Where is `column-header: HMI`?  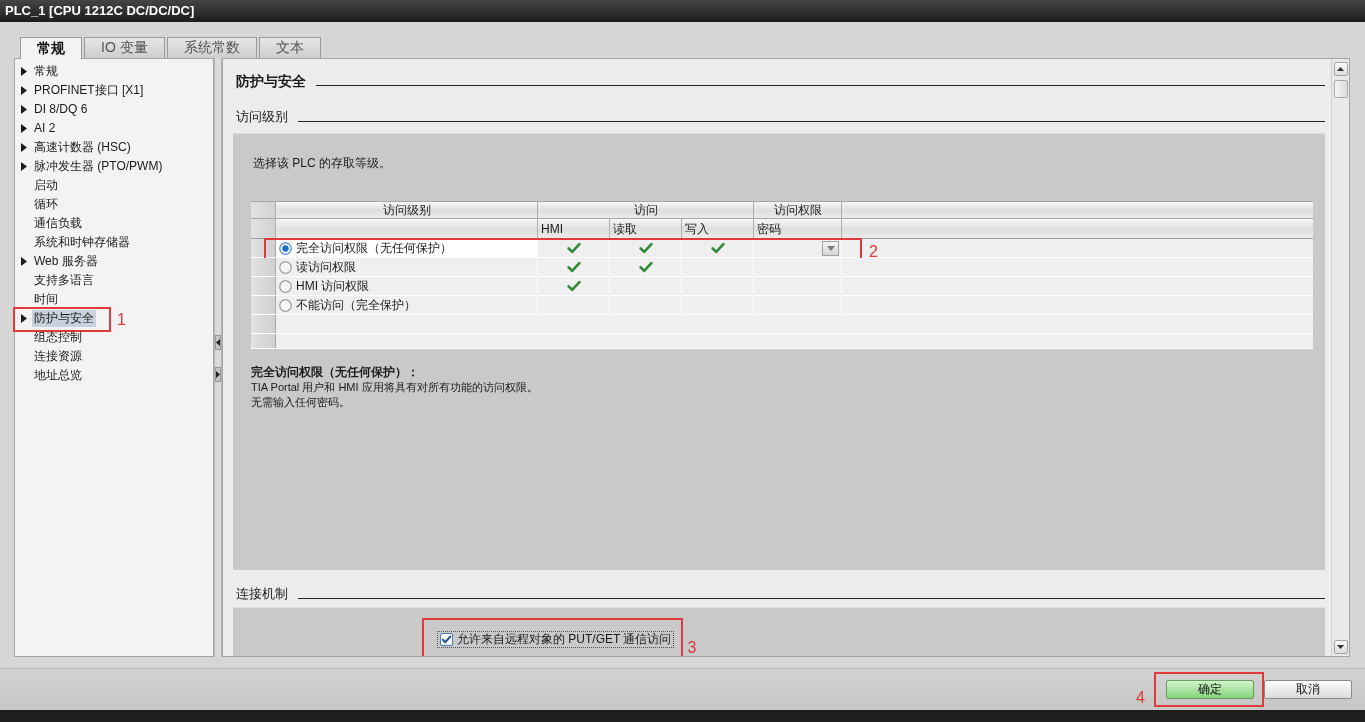 column-header: HMI is located at coordinates (574, 228).